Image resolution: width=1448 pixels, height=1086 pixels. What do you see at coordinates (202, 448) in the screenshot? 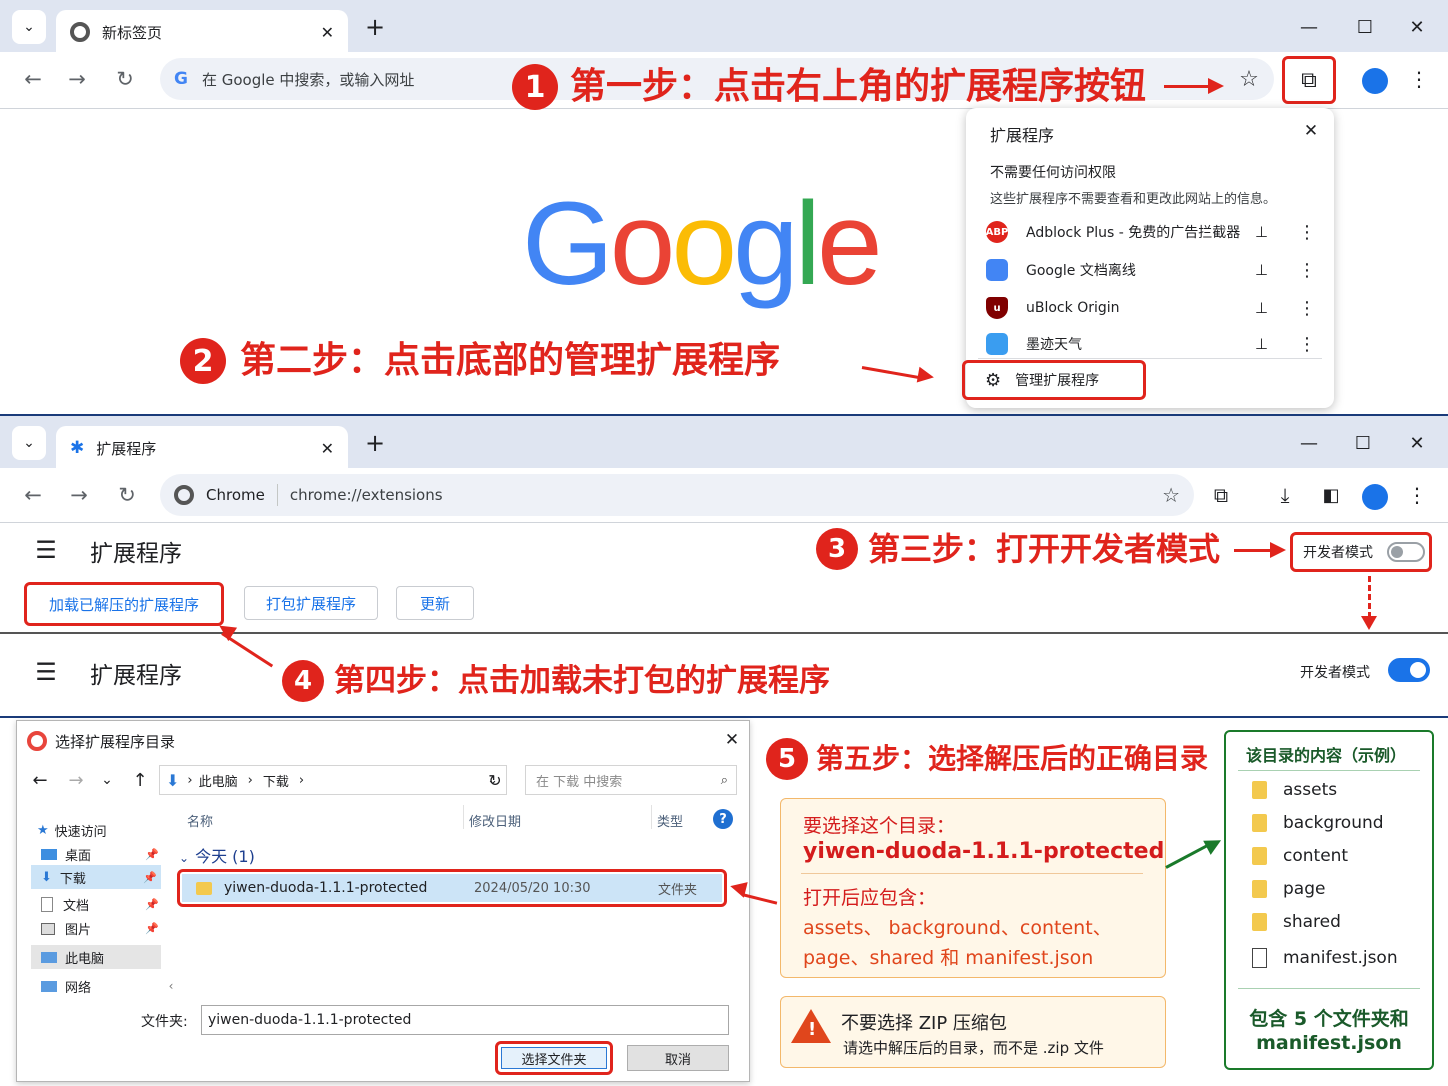
I see `tab-extensions: ✱ 扩展程序 ✕` at bounding box center [202, 448].